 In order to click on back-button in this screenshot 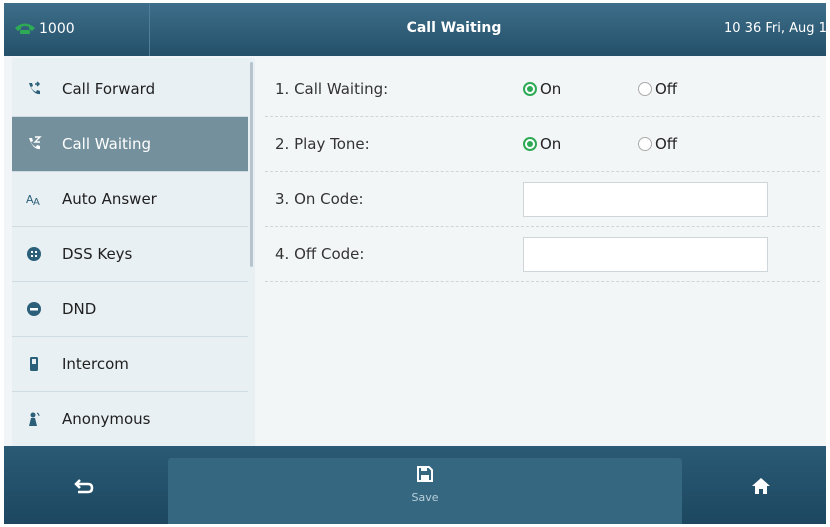, I will do `click(84, 485)`.